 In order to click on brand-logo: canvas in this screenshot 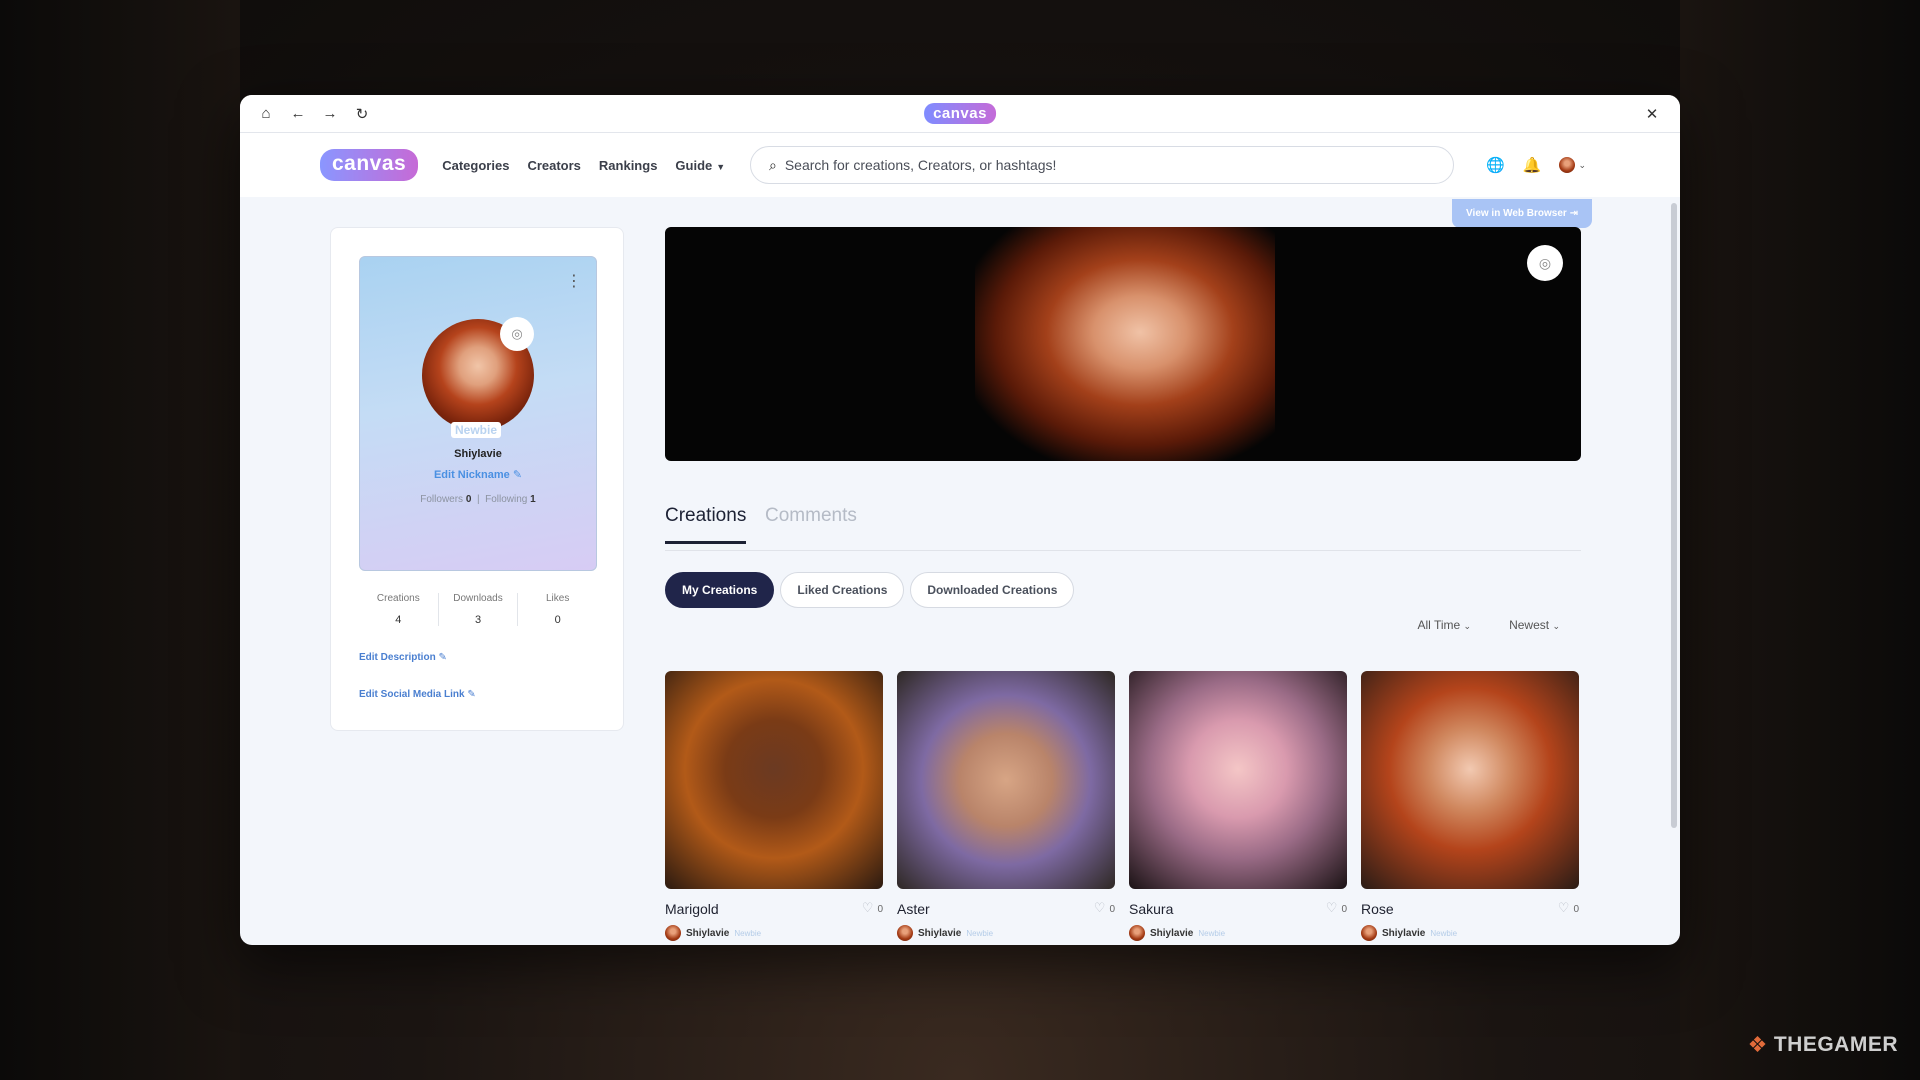, I will do `click(369, 165)`.